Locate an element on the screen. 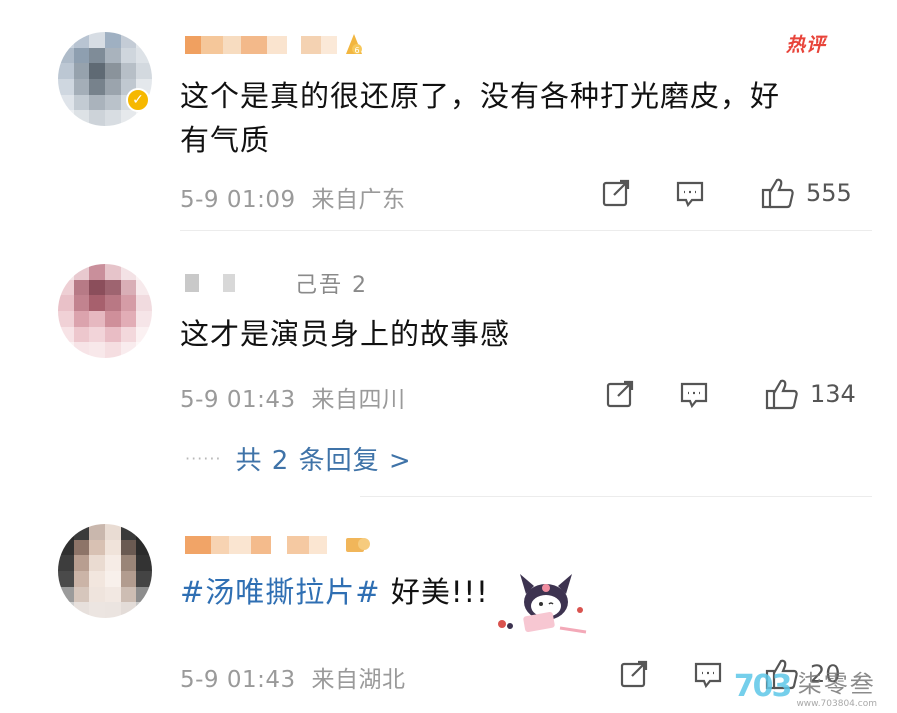  level-badge-icon is located at coordinates (358, 544).